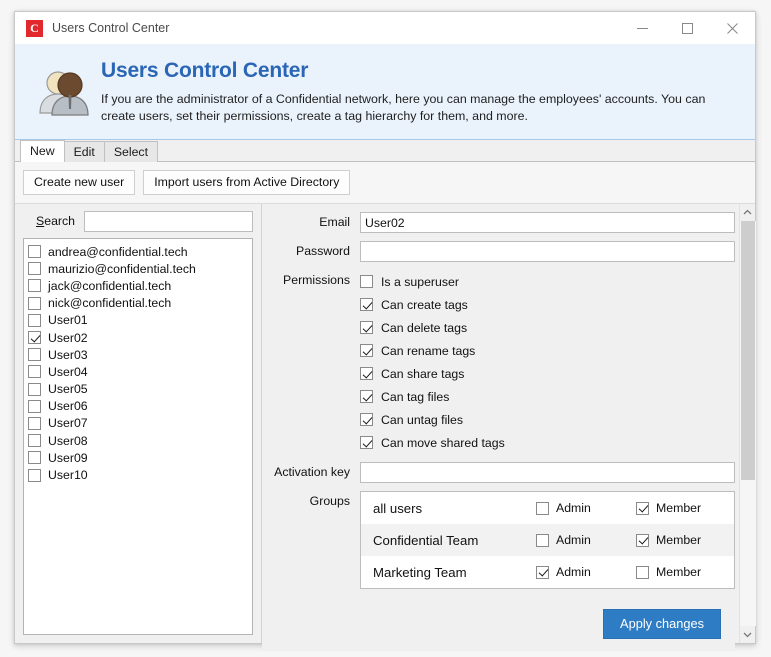 This screenshot has height=657, width=771. What do you see at coordinates (122, 268) in the screenshot?
I see `list-item-label: maurizio@confidential.tech` at bounding box center [122, 268].